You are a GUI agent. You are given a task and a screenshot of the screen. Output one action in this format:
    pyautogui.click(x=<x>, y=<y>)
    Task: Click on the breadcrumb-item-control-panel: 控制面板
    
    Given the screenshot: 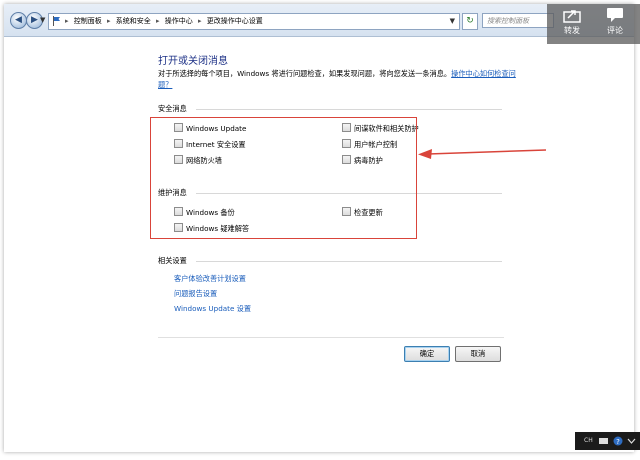 What is the action you would take?
    pyautogui.click(x=88, y=21)
    